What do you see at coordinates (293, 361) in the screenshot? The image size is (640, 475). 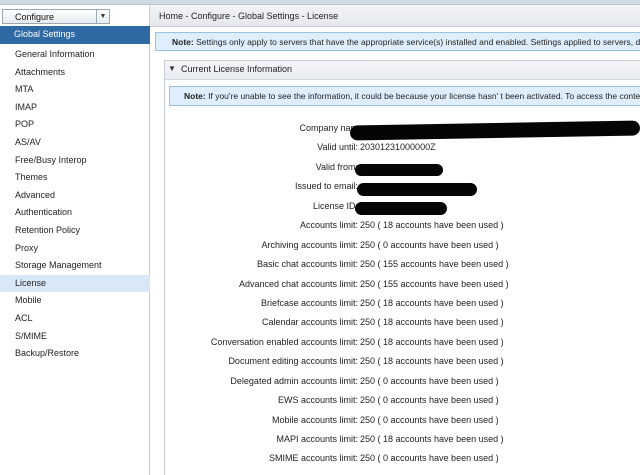 I see `license-field-label: Document editing accounts limit:` at bounding box center [293, 361].